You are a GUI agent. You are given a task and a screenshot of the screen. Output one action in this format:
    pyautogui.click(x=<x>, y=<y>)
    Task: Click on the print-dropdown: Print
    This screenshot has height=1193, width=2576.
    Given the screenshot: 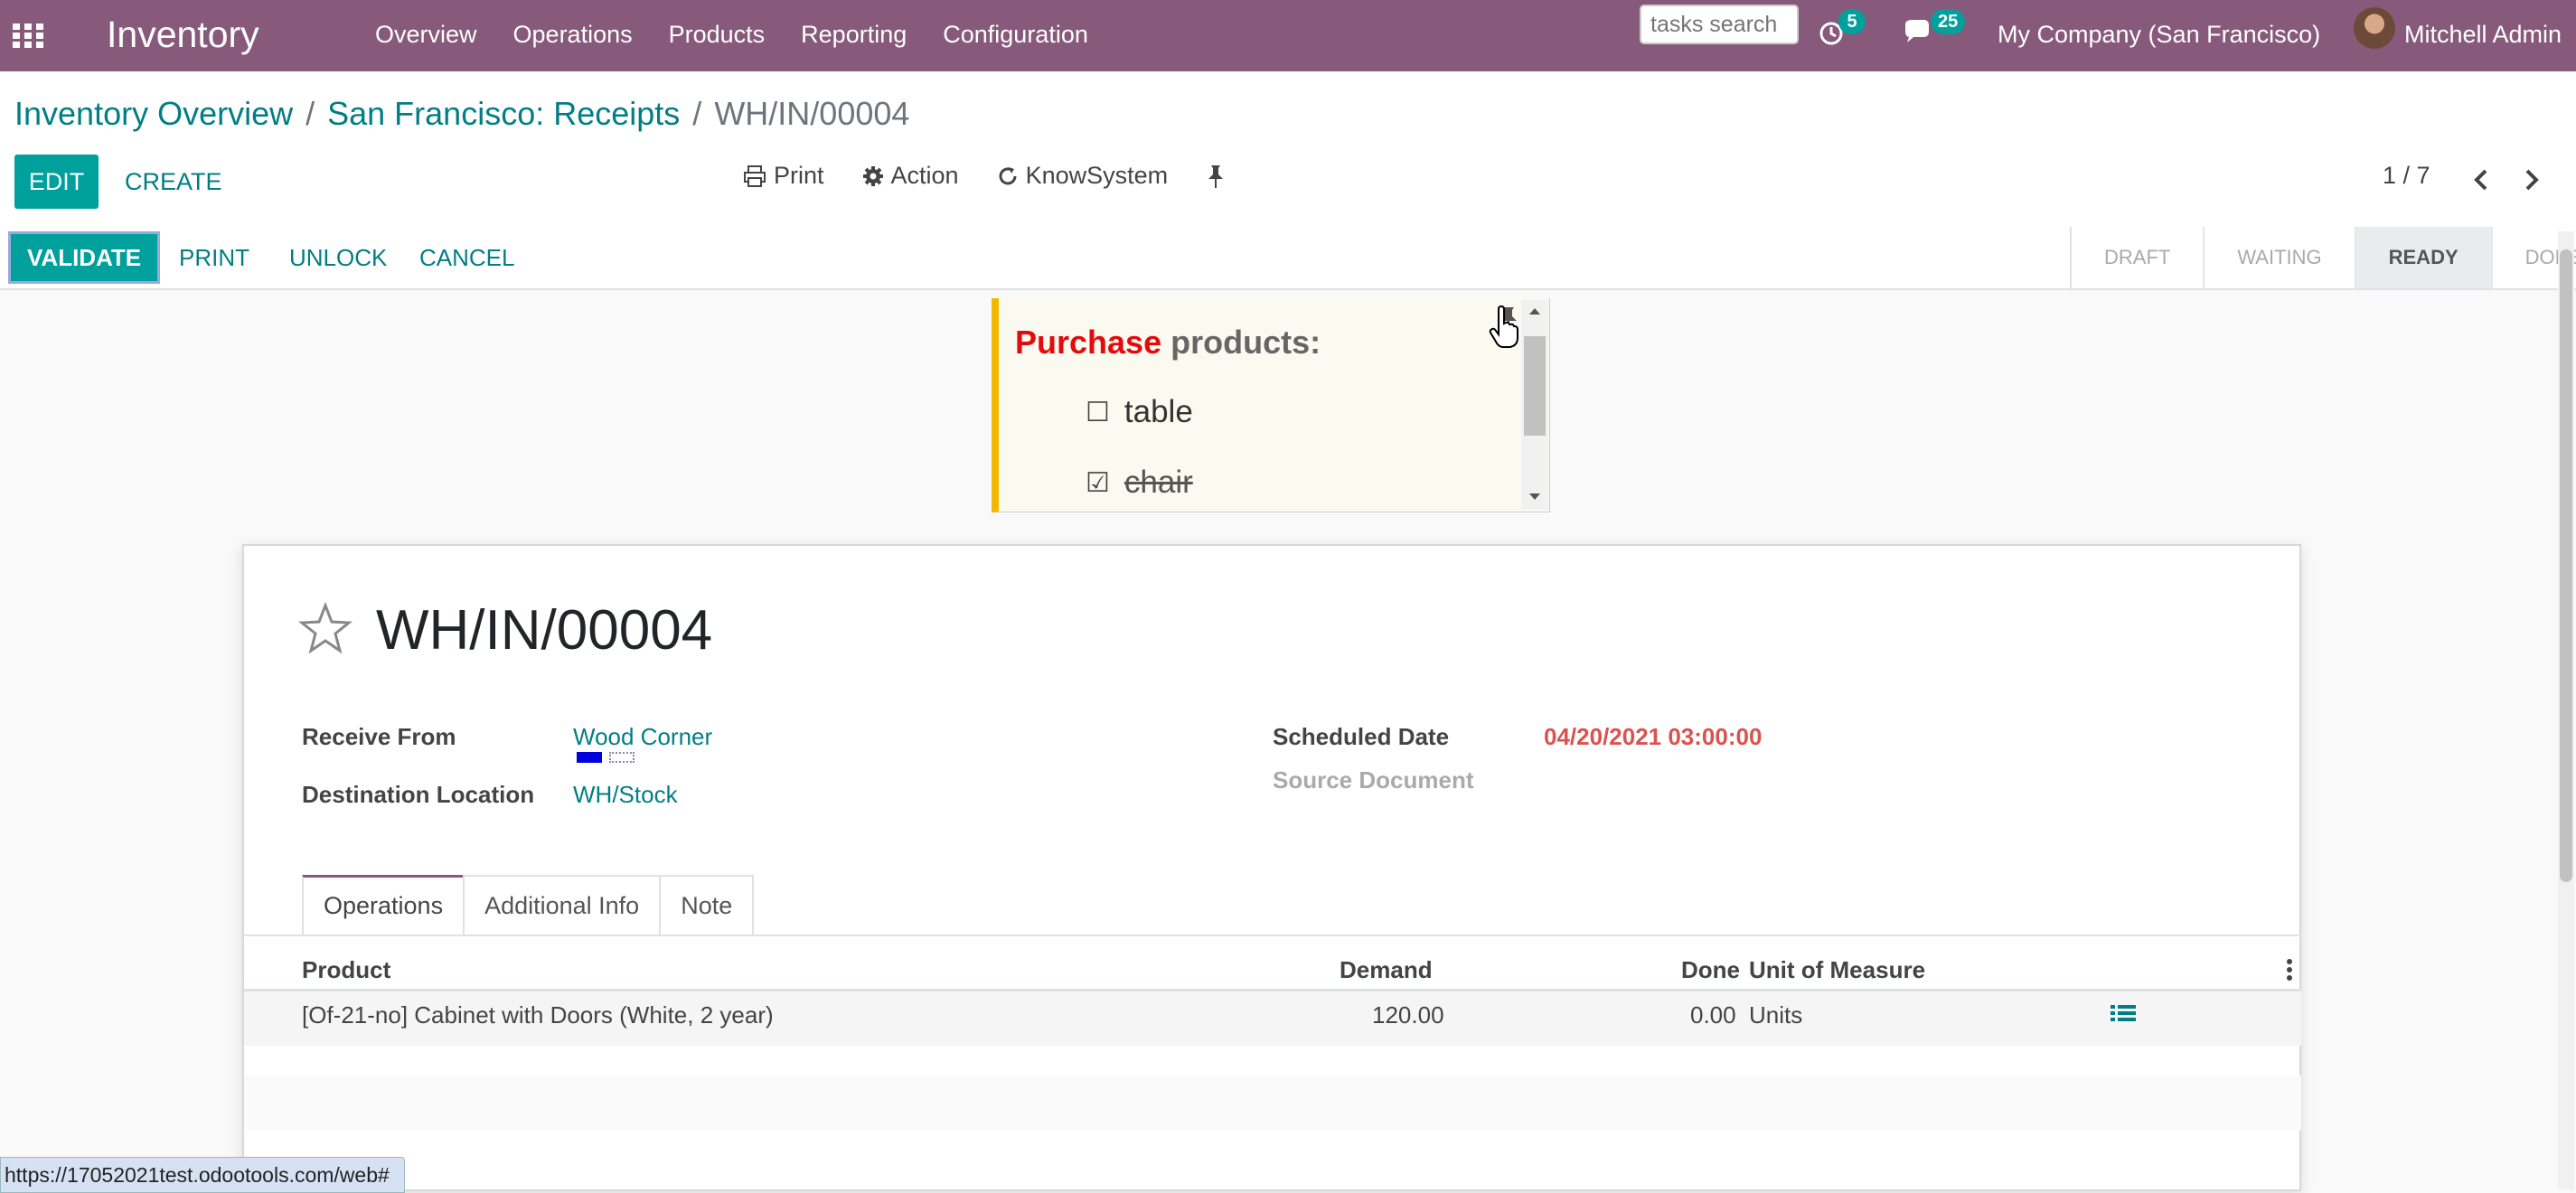 What is the action you would take?
    pyautogui.click(x=784, y=176)
    